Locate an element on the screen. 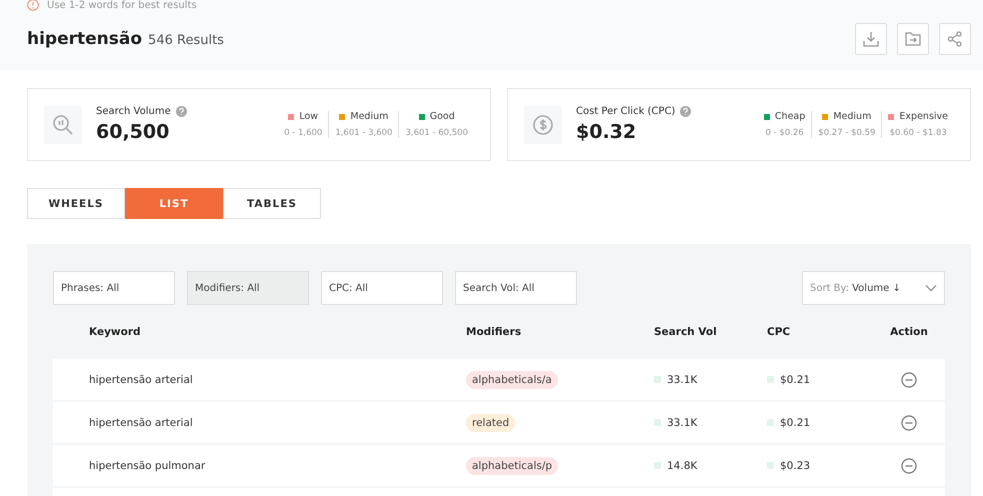  share-icon is located at coordinates (955, 39).